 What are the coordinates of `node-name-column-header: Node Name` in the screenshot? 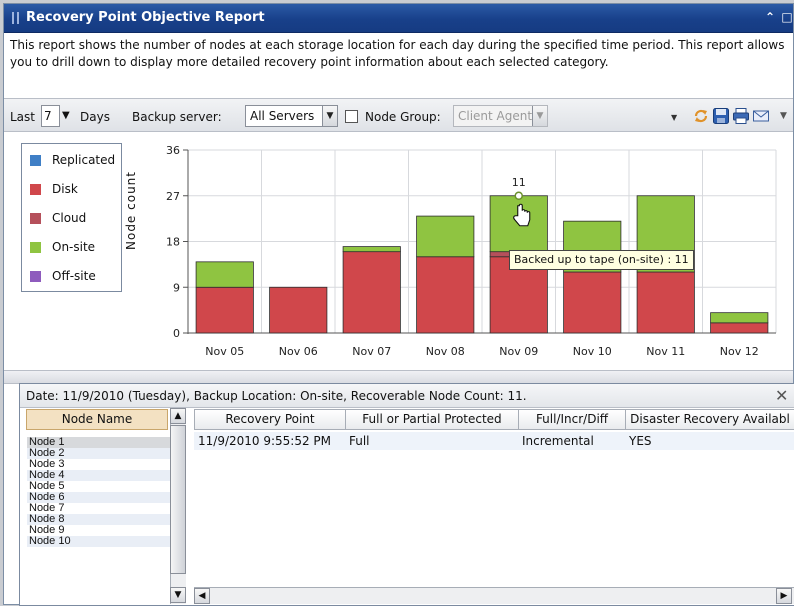 It's located at (97, 419).